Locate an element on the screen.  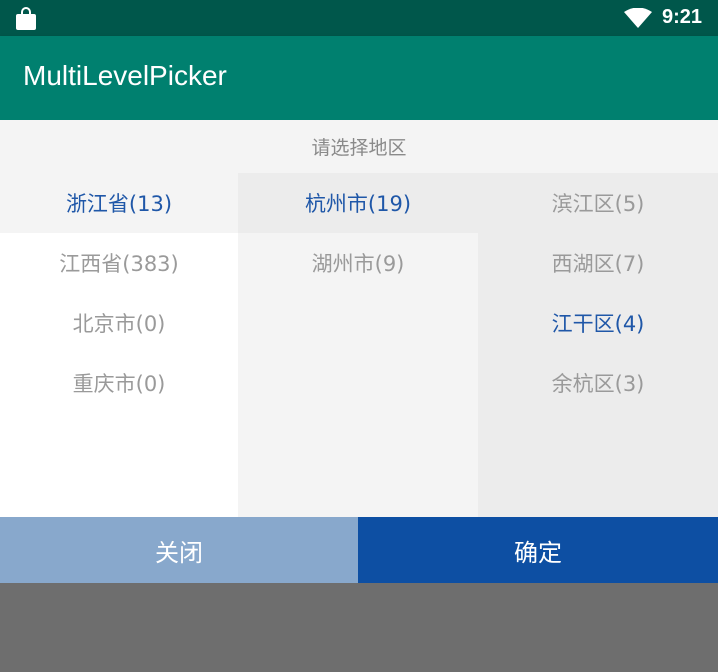
district-item: 余杭区(3) is located at coordinates (598, 383).